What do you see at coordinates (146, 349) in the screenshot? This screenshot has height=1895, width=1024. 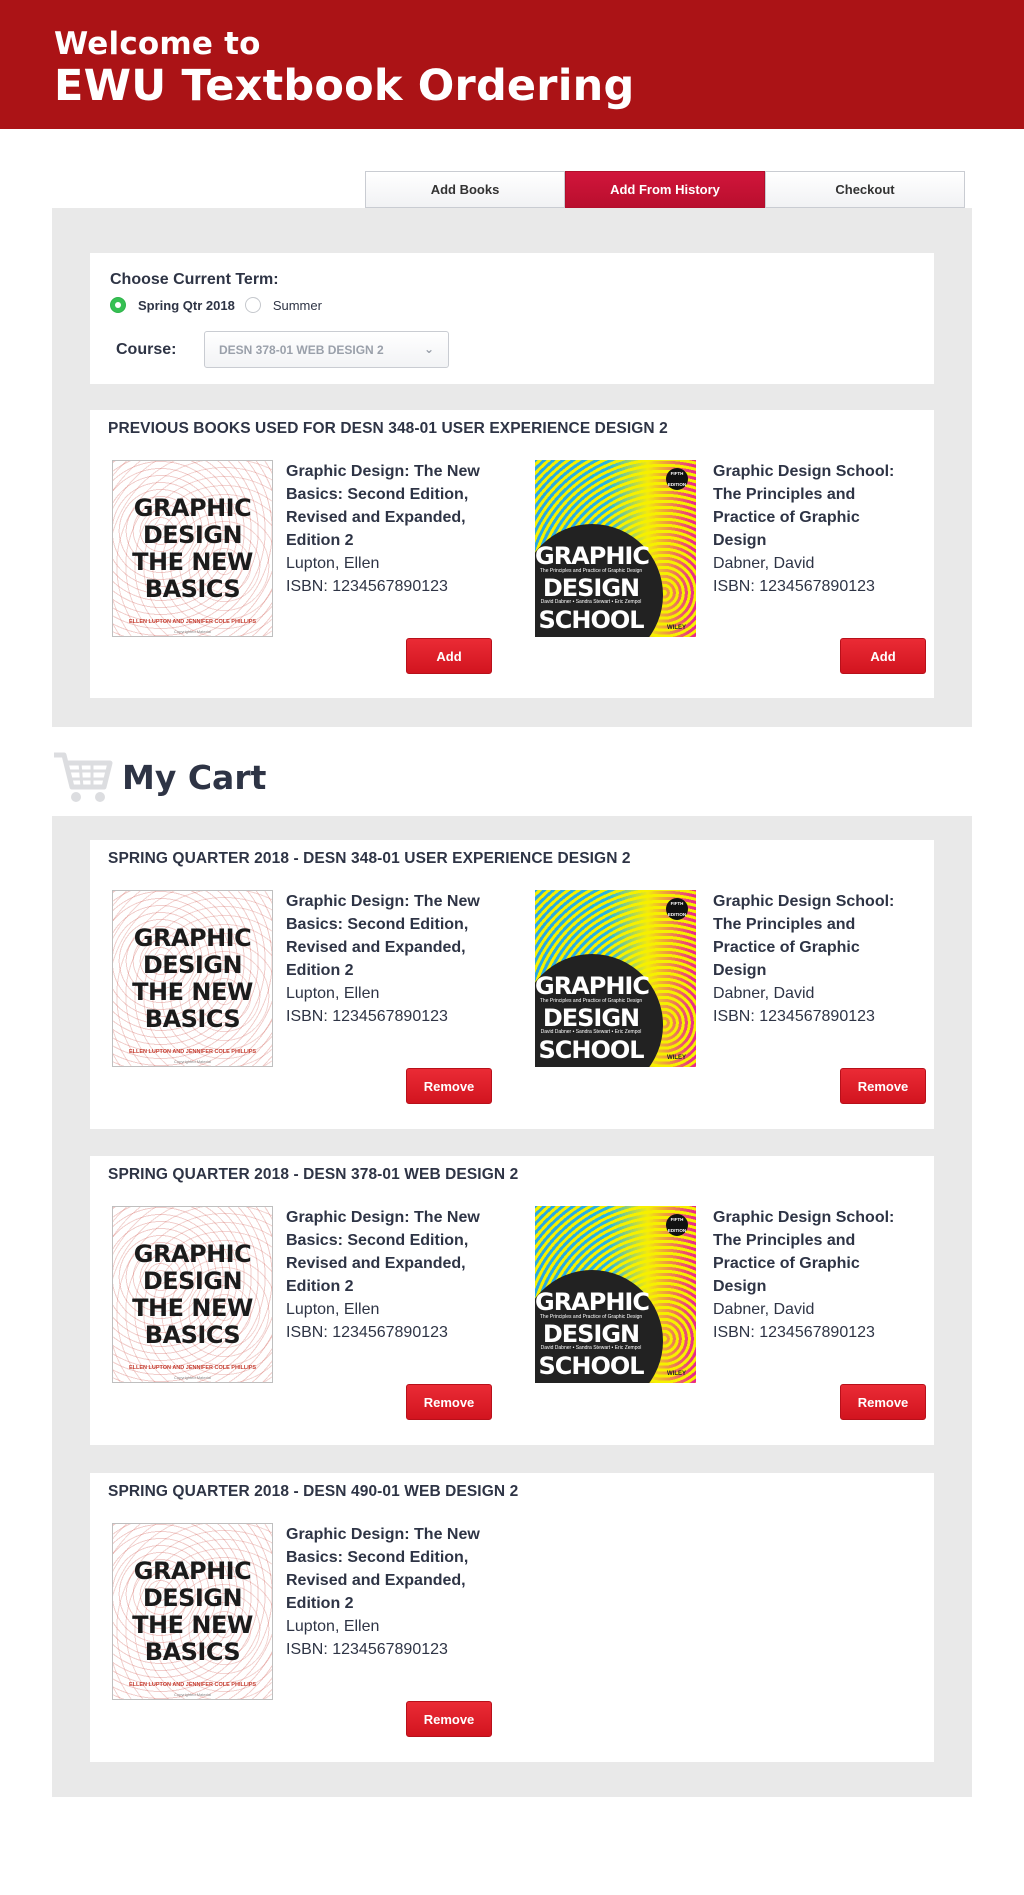 I see `course-label: Course:` at bounding box center [146, 349].